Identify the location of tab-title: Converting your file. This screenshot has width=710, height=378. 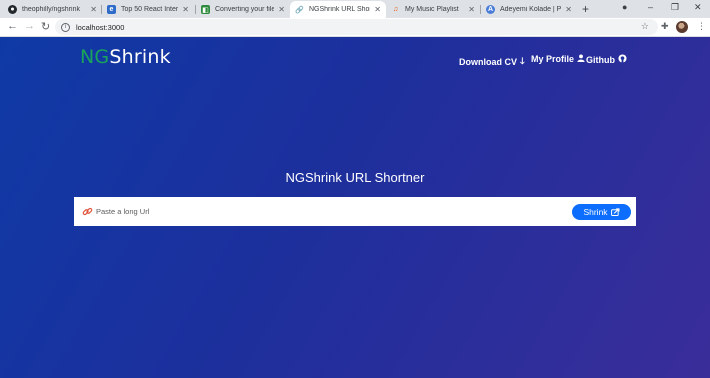
(245, 9).